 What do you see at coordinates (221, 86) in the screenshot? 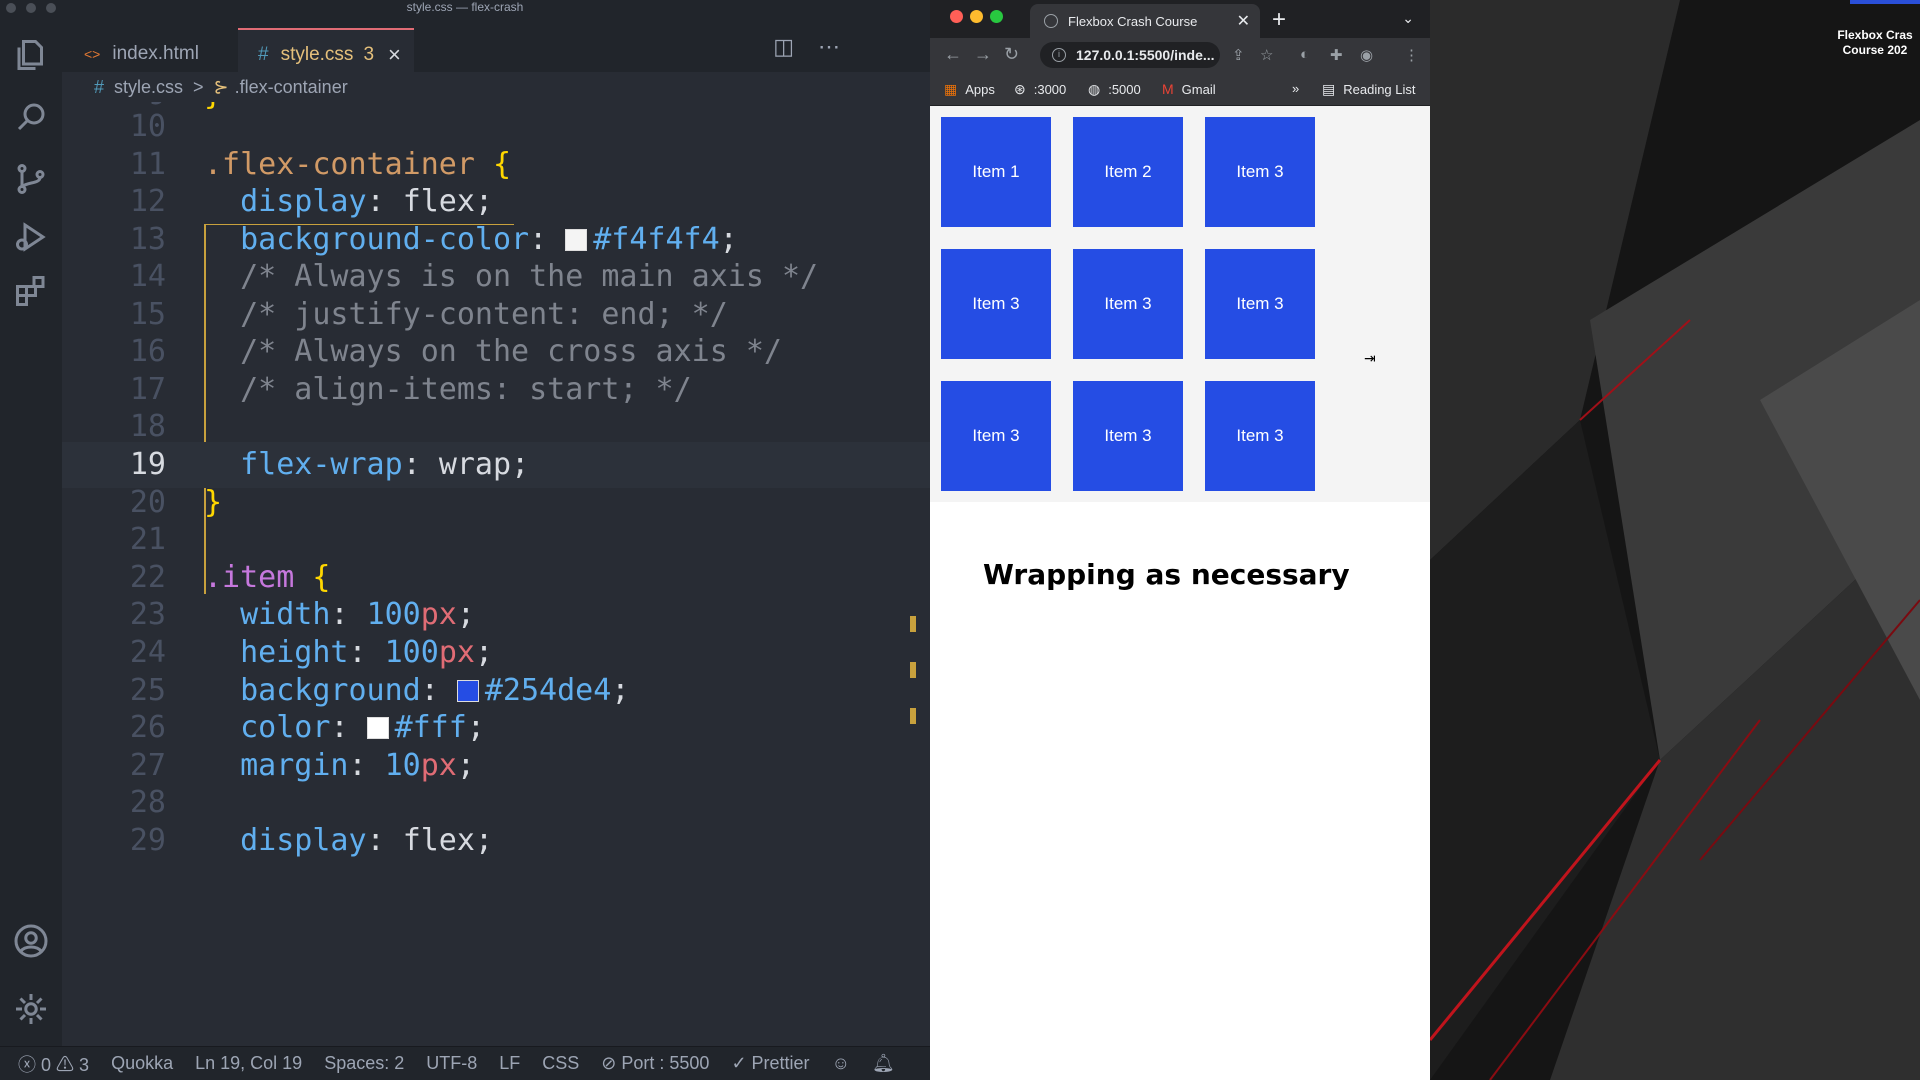
I see `selector-symbol-icon: ⊱` at bounding box center [221, 86].